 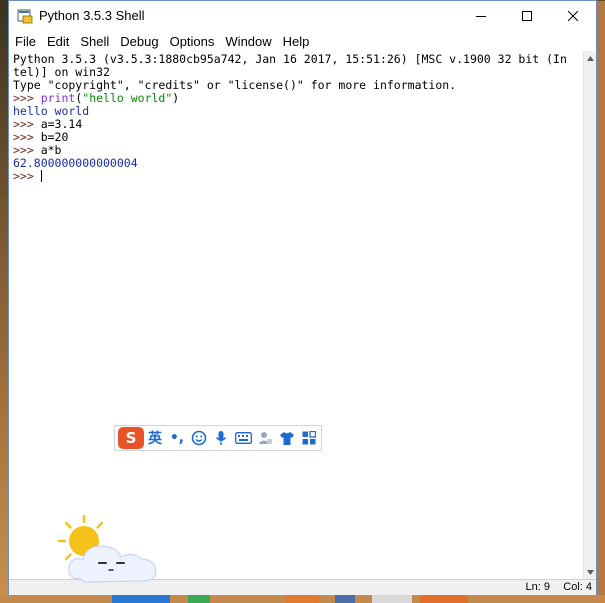 I want to click on menu-debug-label: Debug, so click(x=139, y=41).